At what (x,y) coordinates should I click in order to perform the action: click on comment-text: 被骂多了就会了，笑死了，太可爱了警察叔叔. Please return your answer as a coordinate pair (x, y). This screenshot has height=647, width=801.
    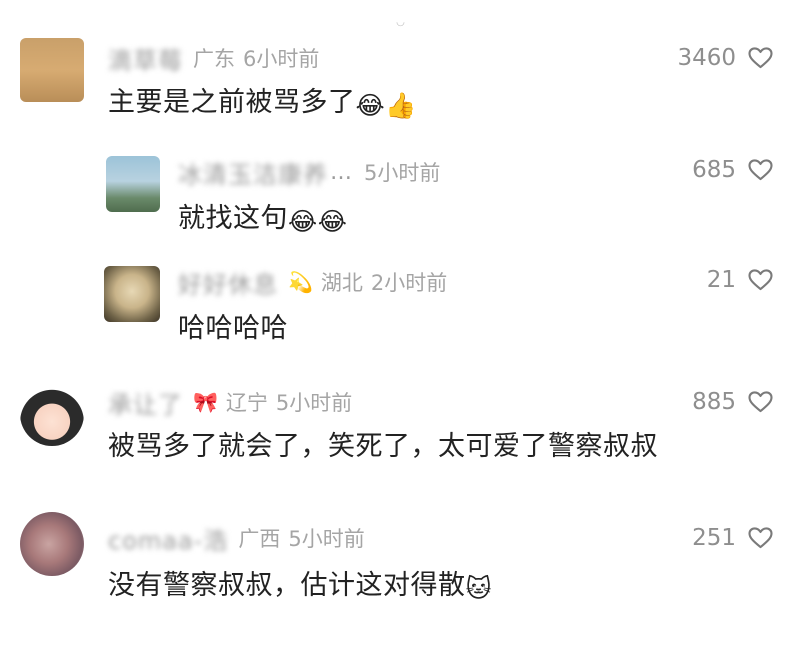
    Looking at the image, I should click on (383, 443).